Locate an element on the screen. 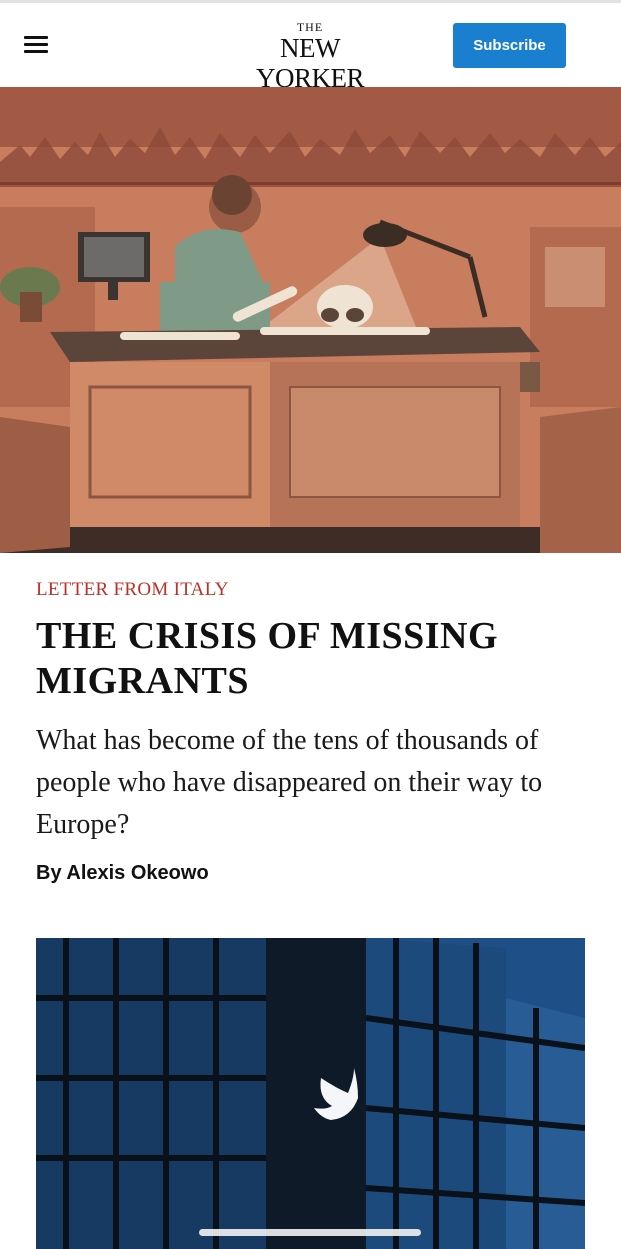 The image size is (621, 1249). site-header: THE NEW YORKER Subscribe is located at coordinates (310, 48).